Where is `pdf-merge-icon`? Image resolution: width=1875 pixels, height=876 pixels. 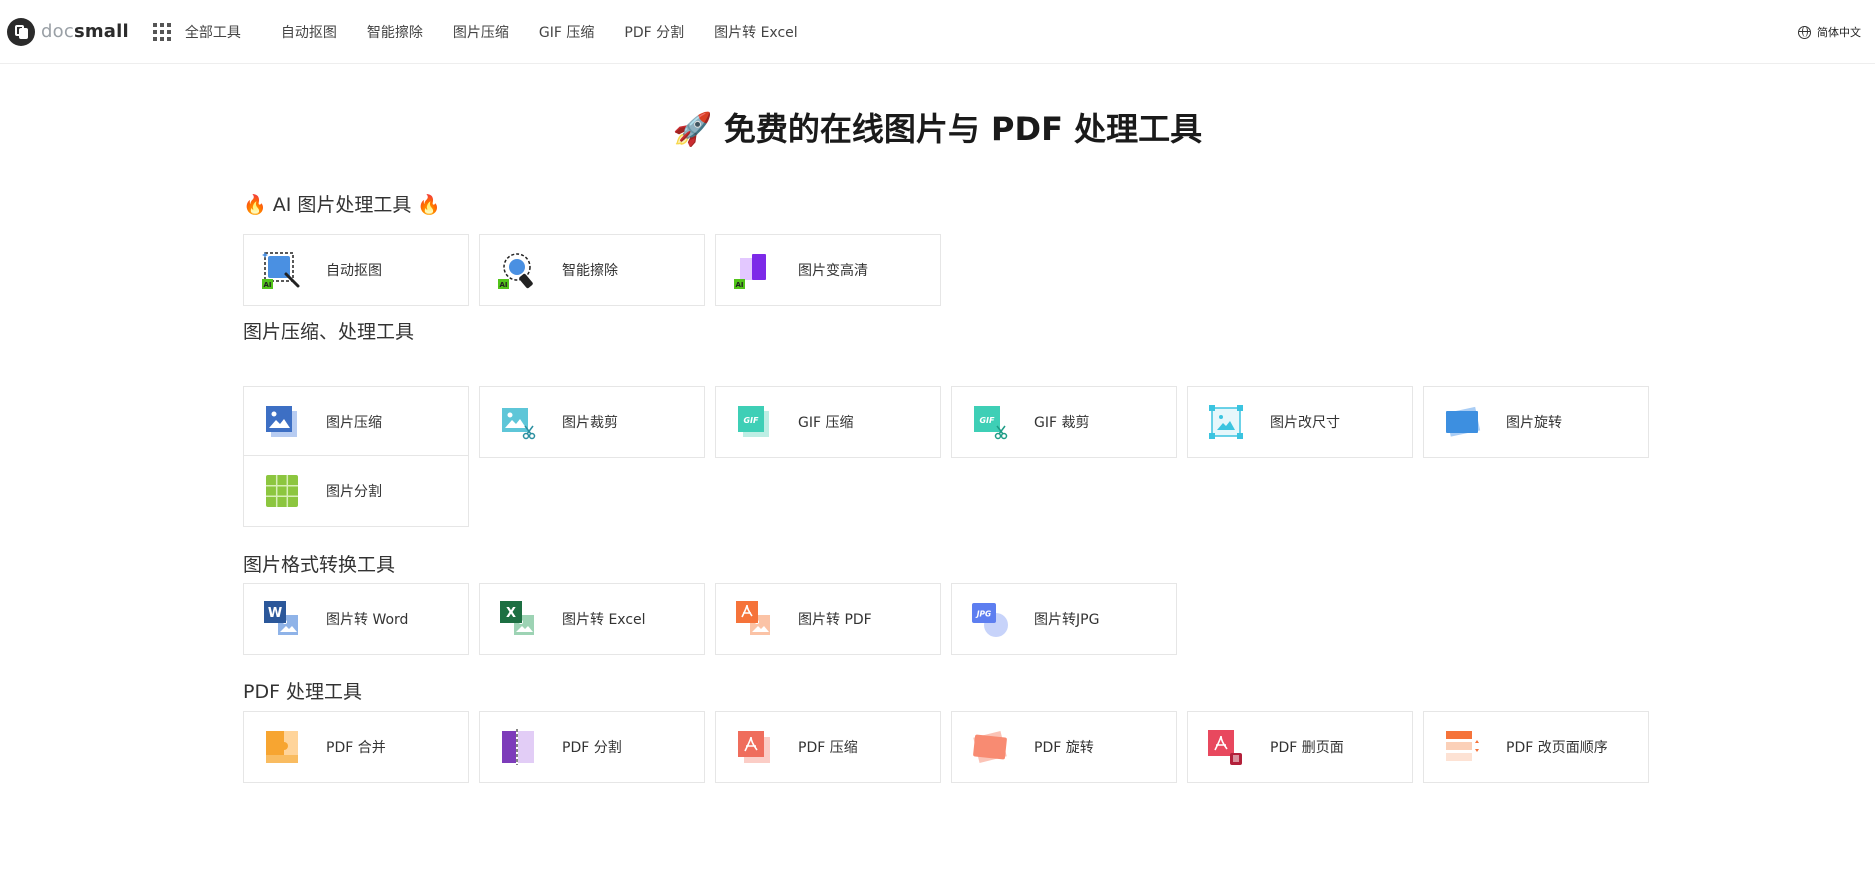
pdf-merge-icon is located at coordinates (282, 747).